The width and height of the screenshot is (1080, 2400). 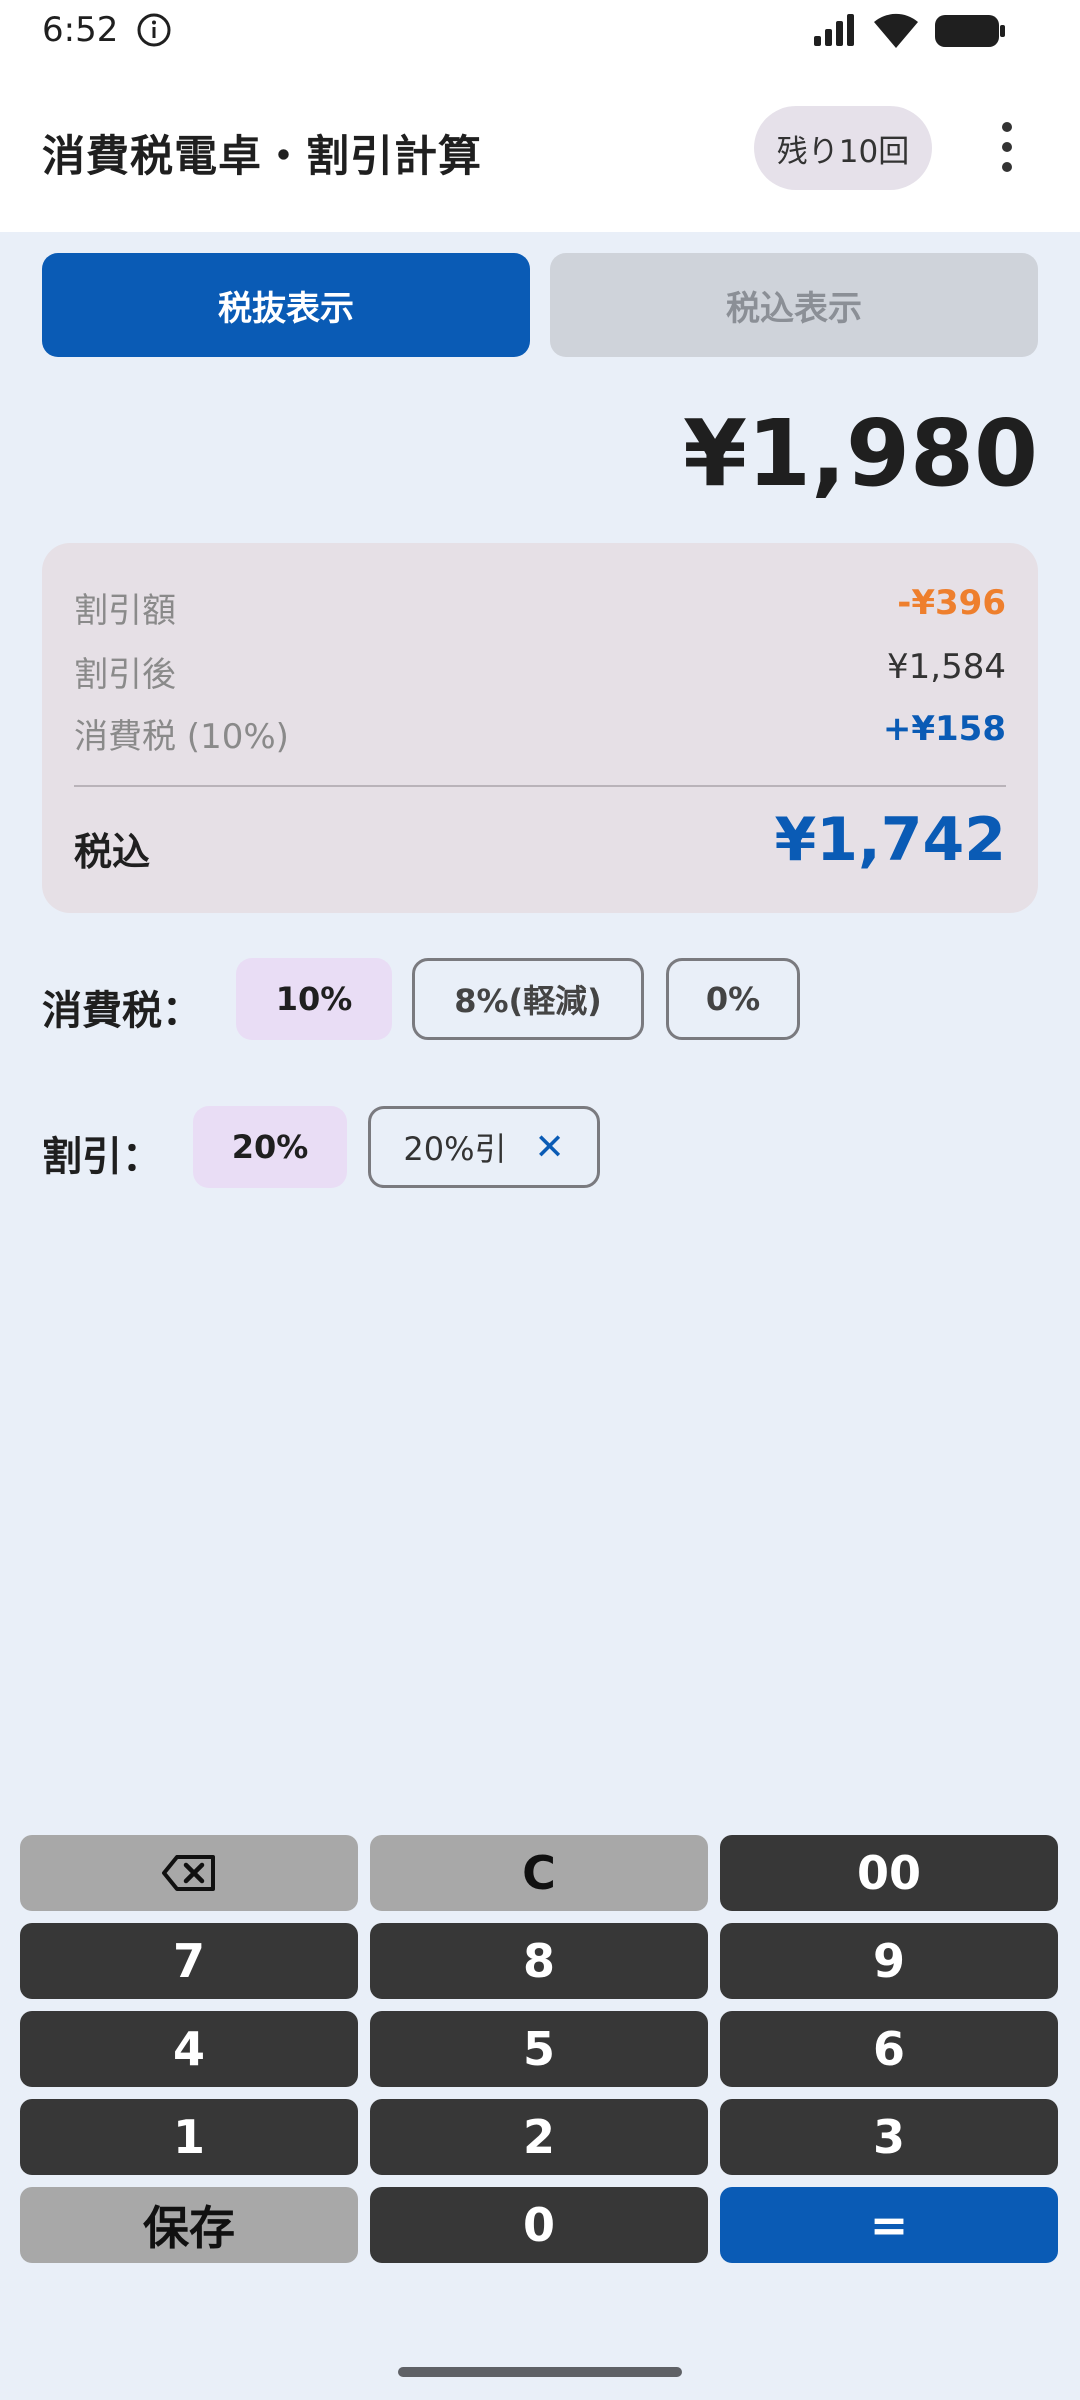 What do you see at coordinates (125, 675) in the screenshot?
I see `after-discount-label: 割引後` at bounding box center [125, 675].